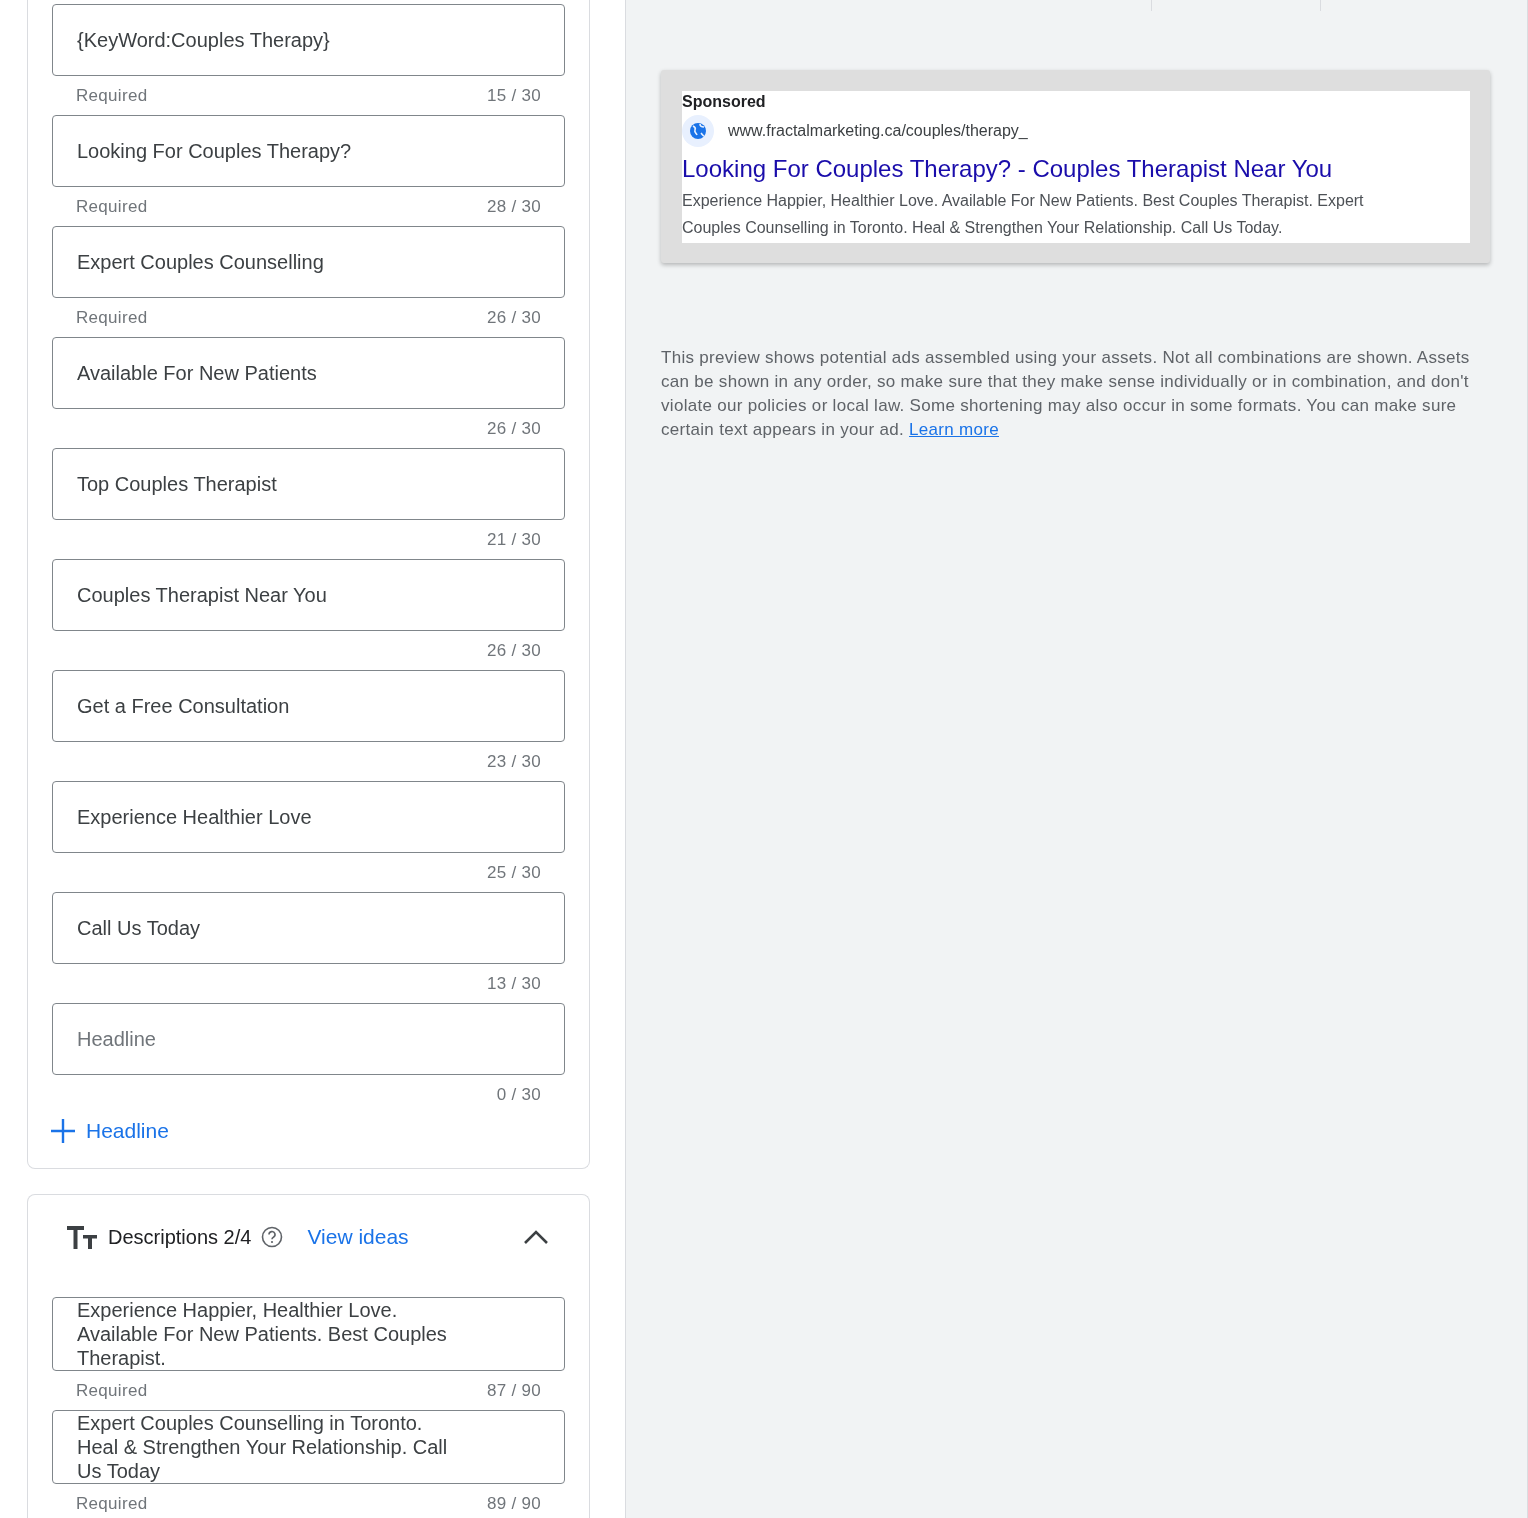 This screenshot has height=1518, width=1528. Describe the element at coordinates (308, 928) in the screenshot. I see `headline-field: Call Us Today` at that location.